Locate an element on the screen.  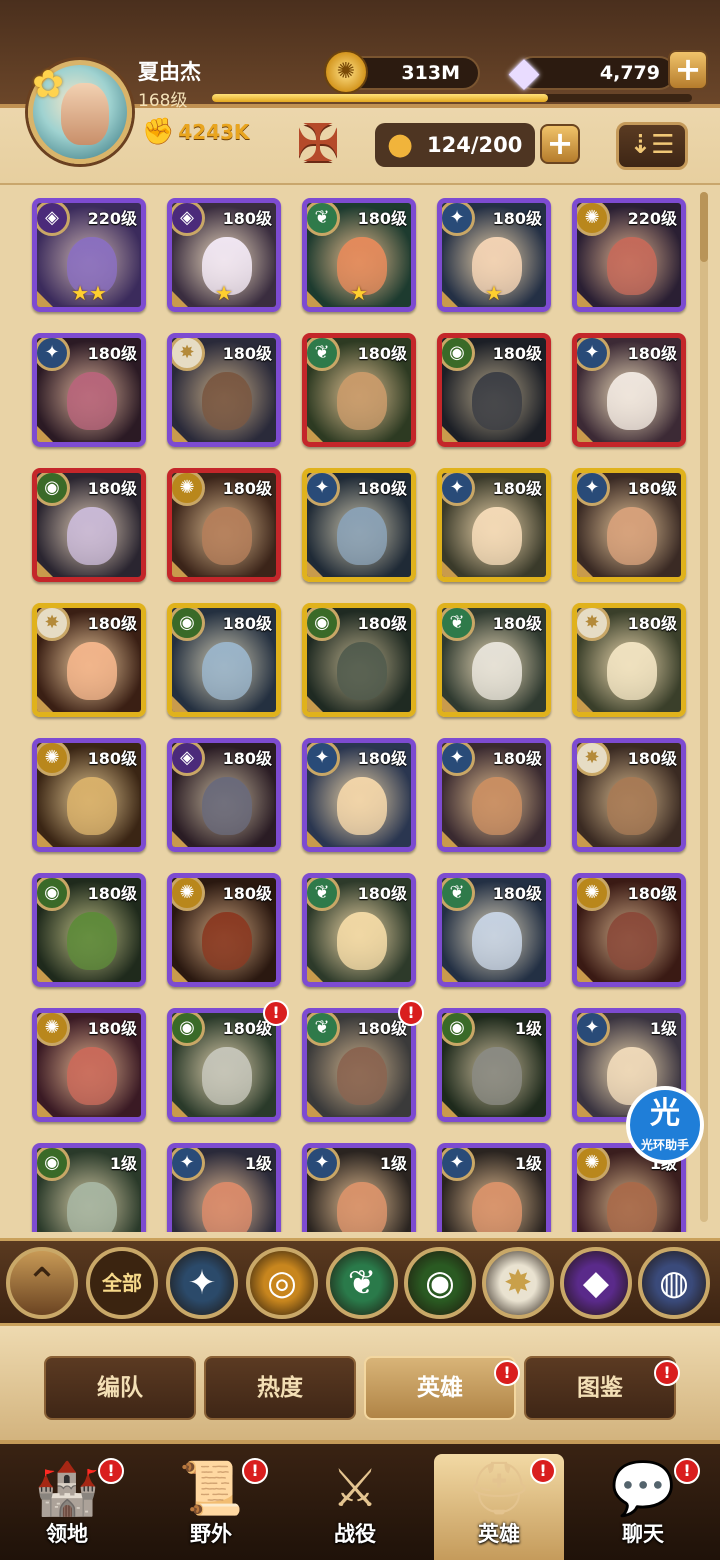
scrollbar is located at coordinates (704, 707).